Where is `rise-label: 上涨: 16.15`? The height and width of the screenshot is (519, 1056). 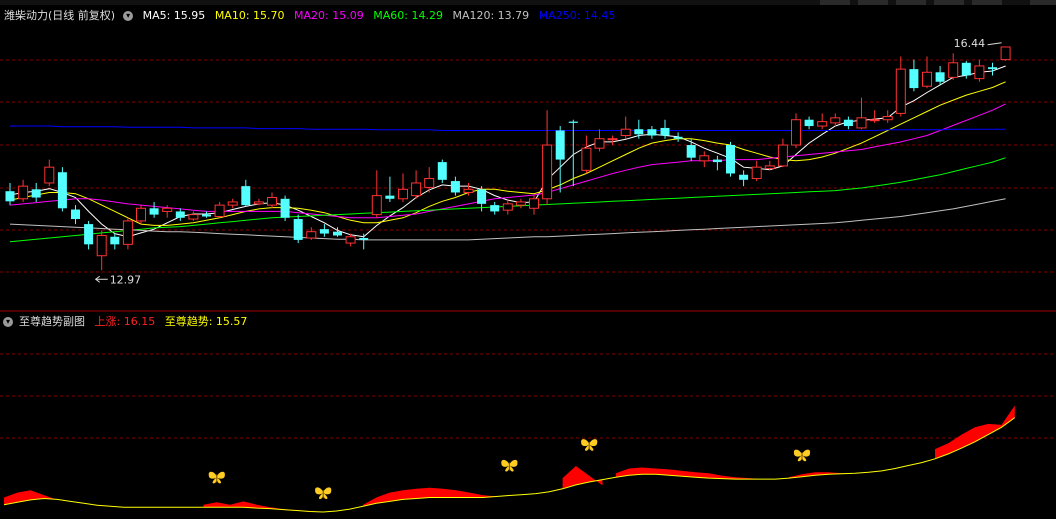
rise-label: 上涨: 16.15 is located at coordinates (125, 321).